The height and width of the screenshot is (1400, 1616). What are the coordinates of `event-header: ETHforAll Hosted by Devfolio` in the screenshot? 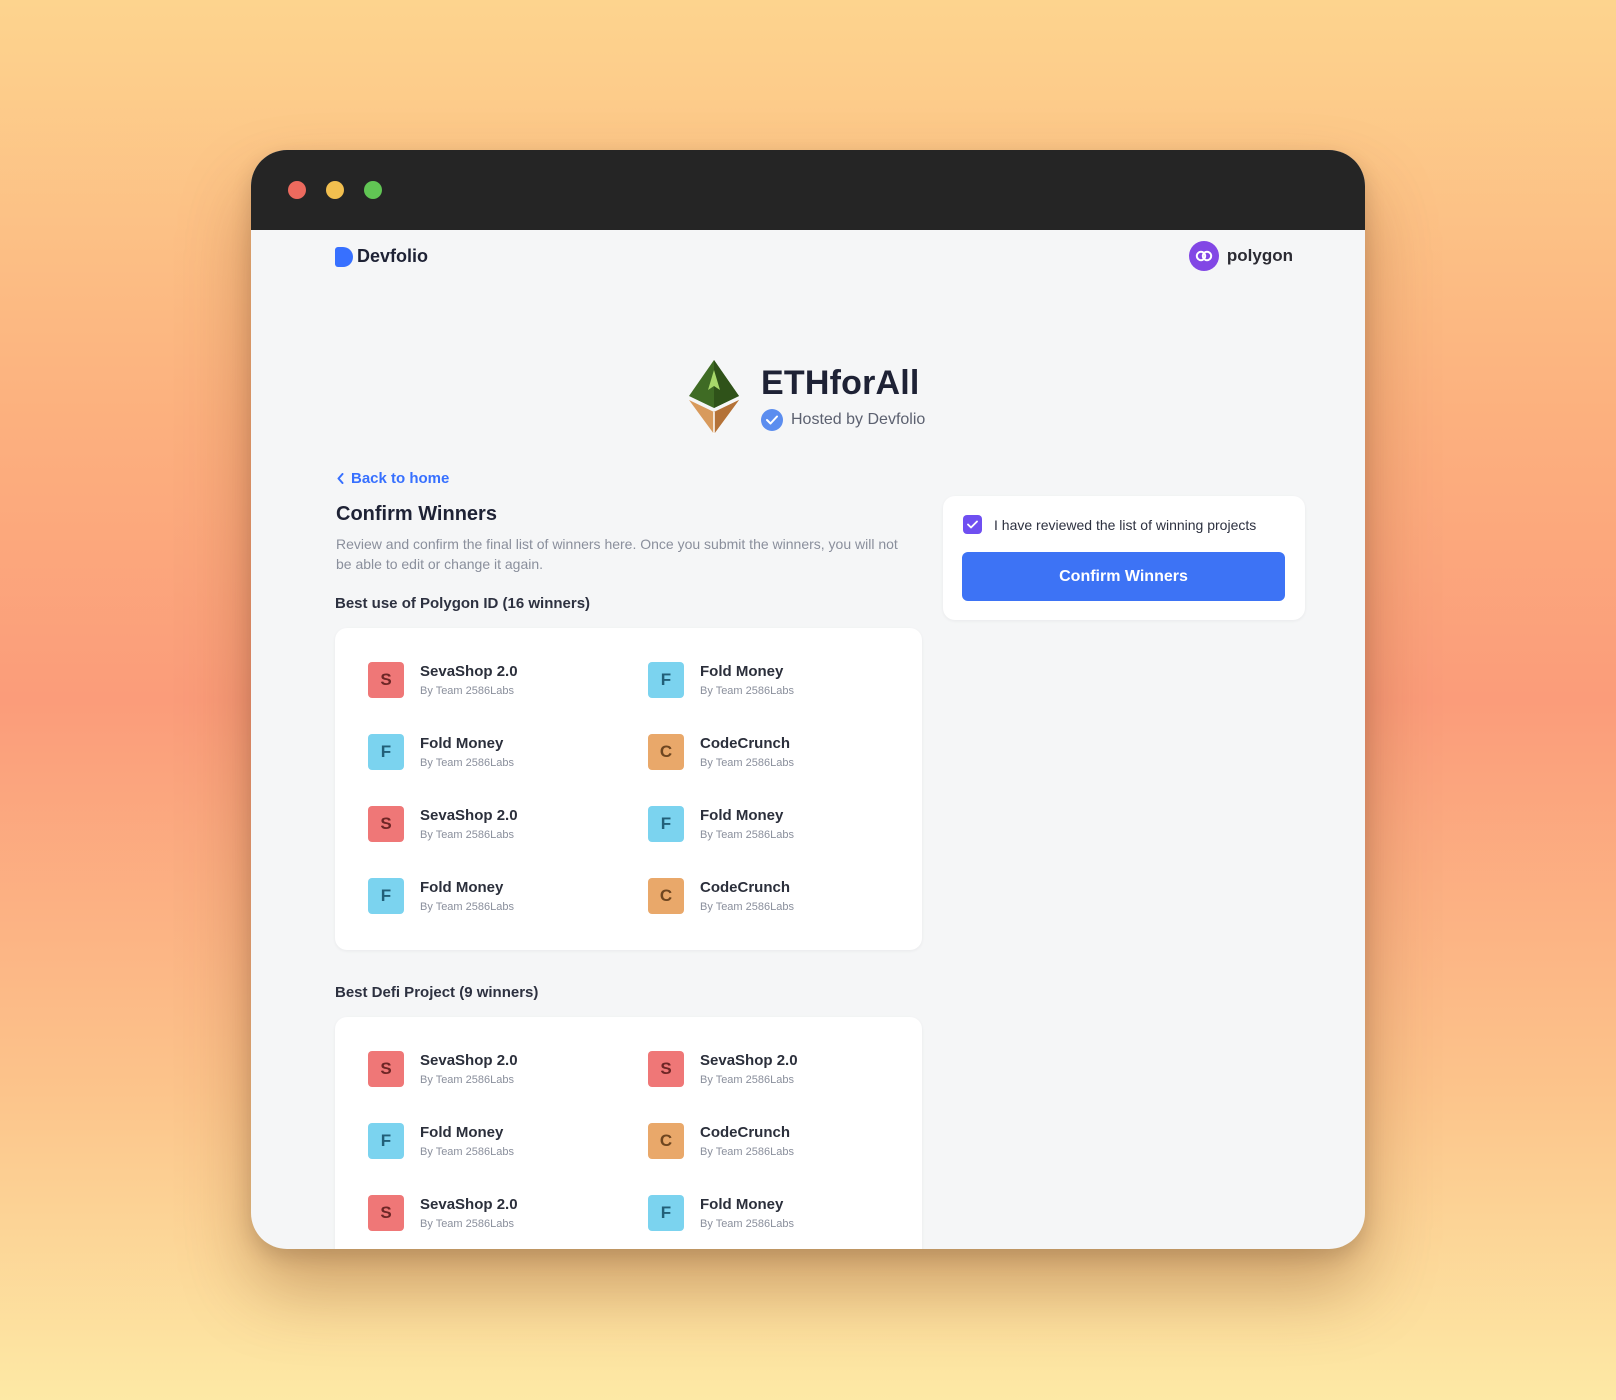 It's located at (807, 397).